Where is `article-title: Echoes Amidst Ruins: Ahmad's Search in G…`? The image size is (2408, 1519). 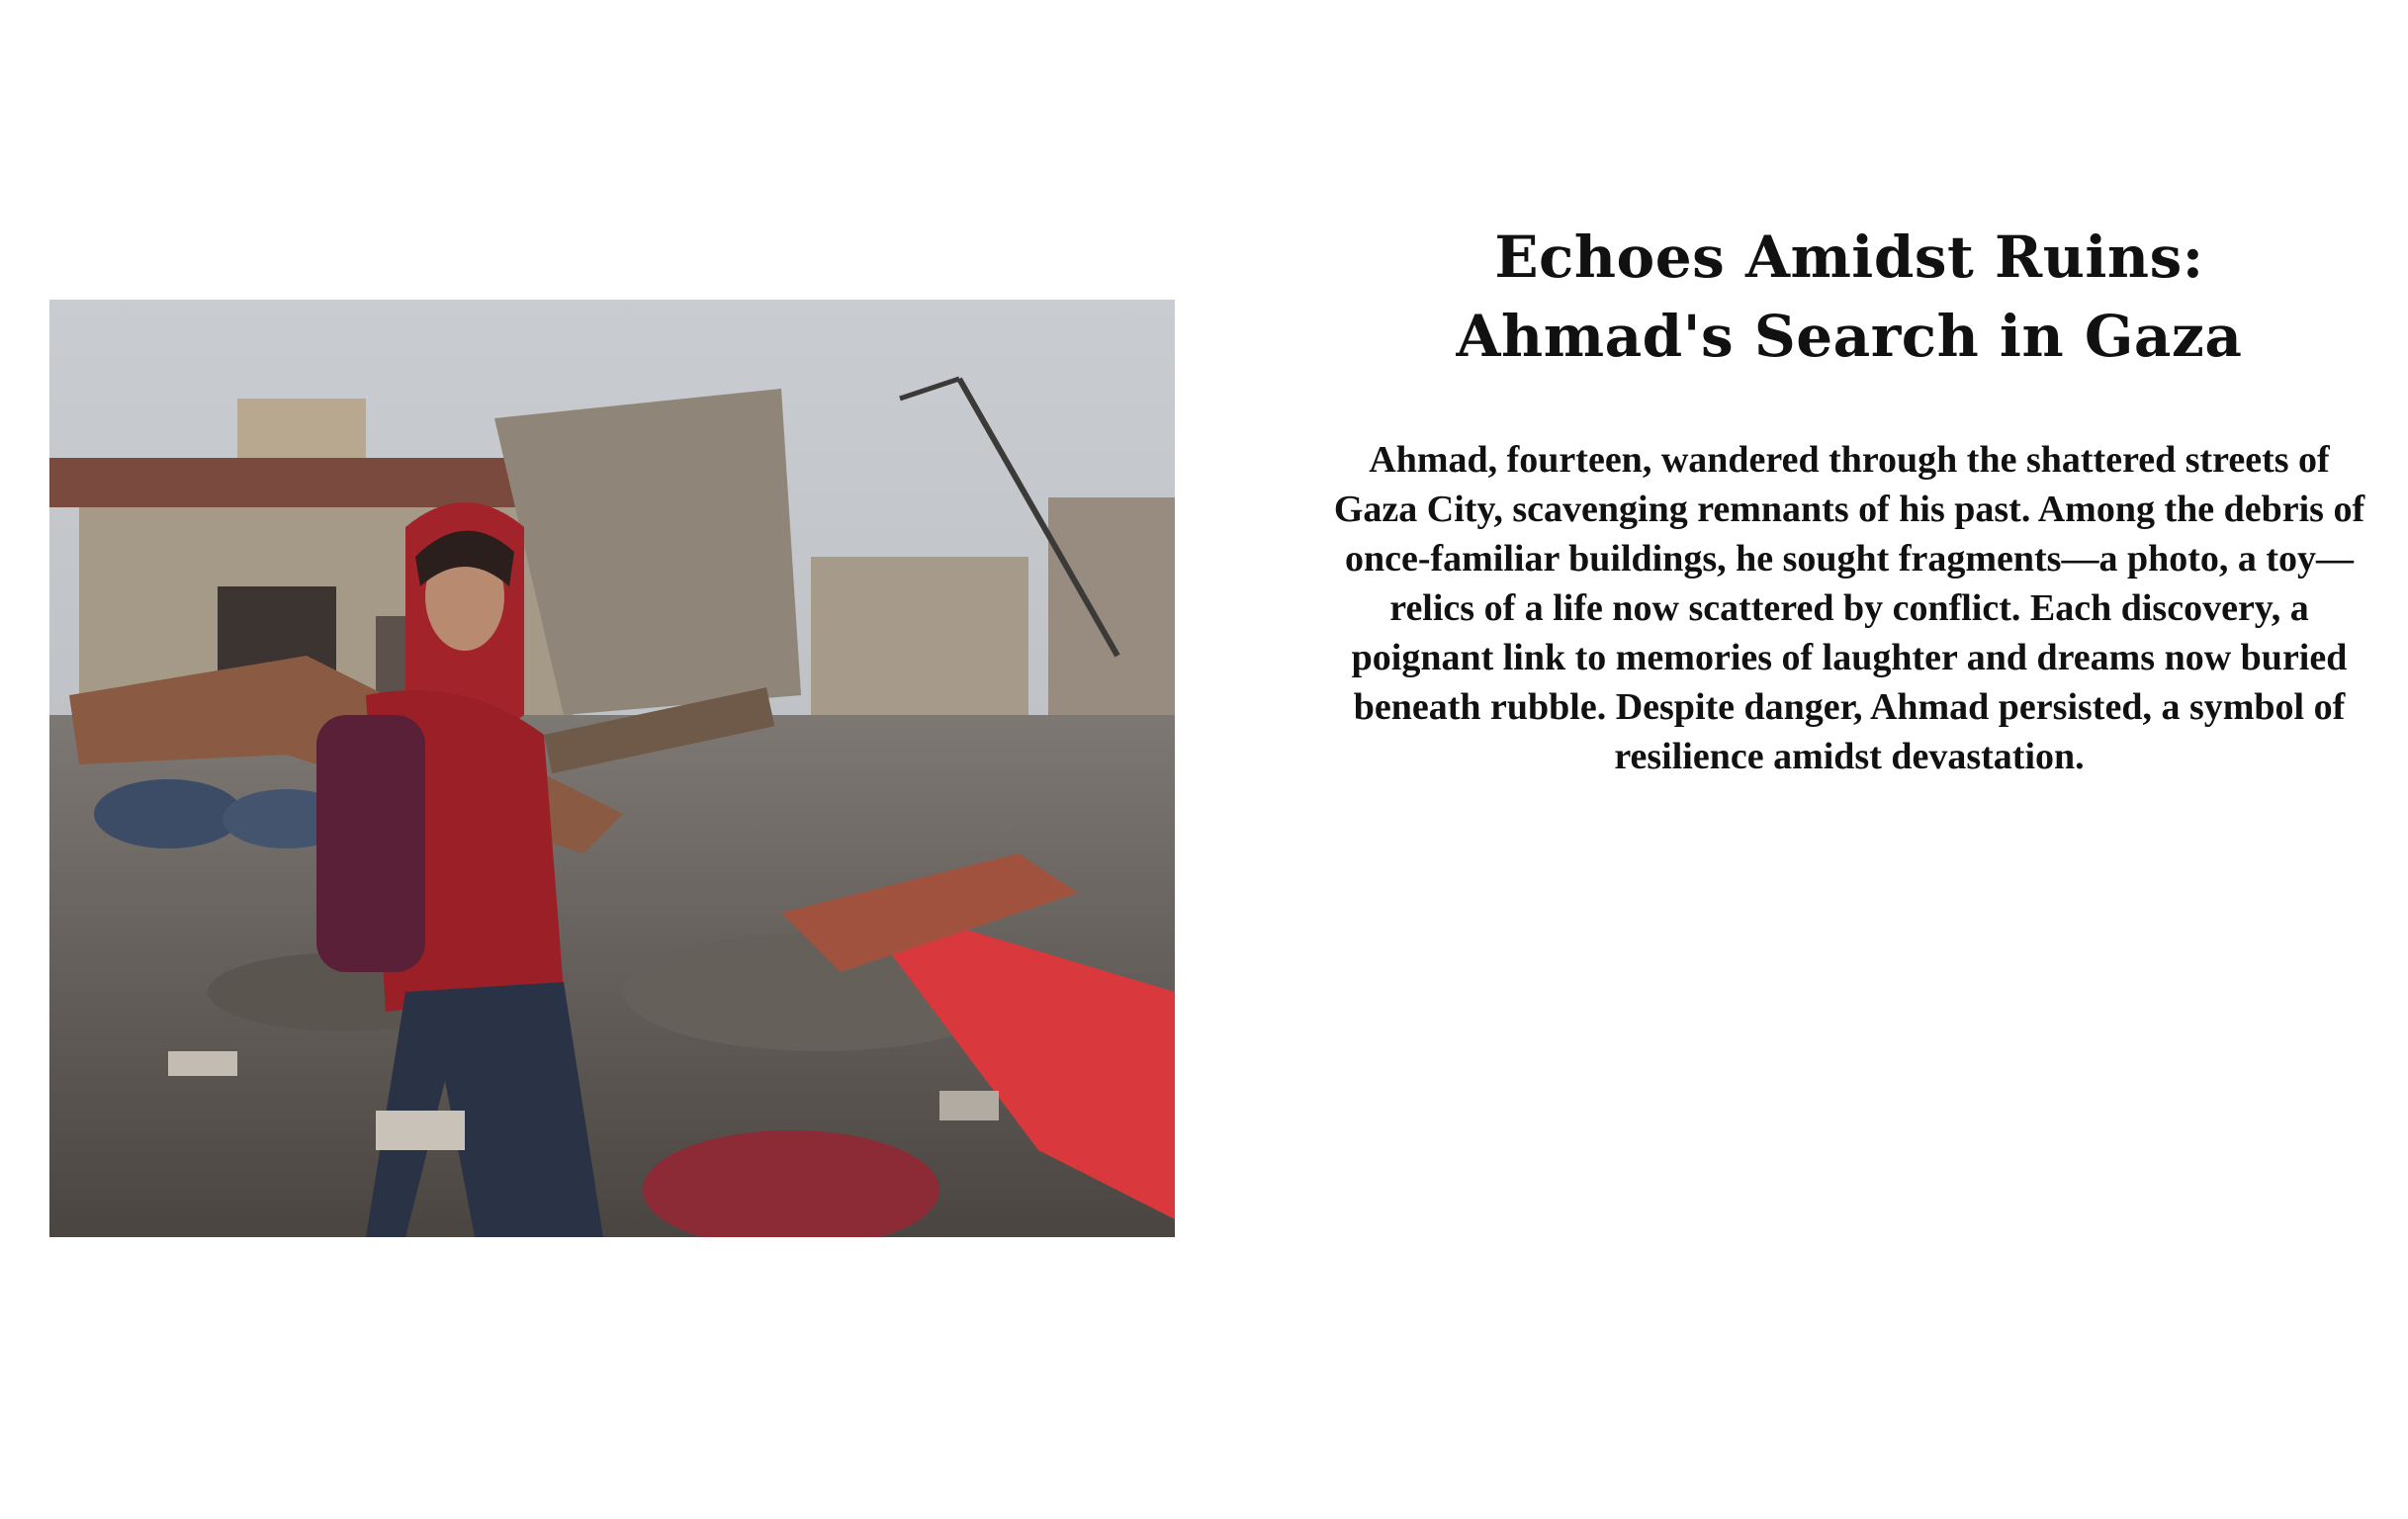 article-title: Echoes Amidst Ruins: Ahmad's Search in G… is located at coordinates (1849, 297).